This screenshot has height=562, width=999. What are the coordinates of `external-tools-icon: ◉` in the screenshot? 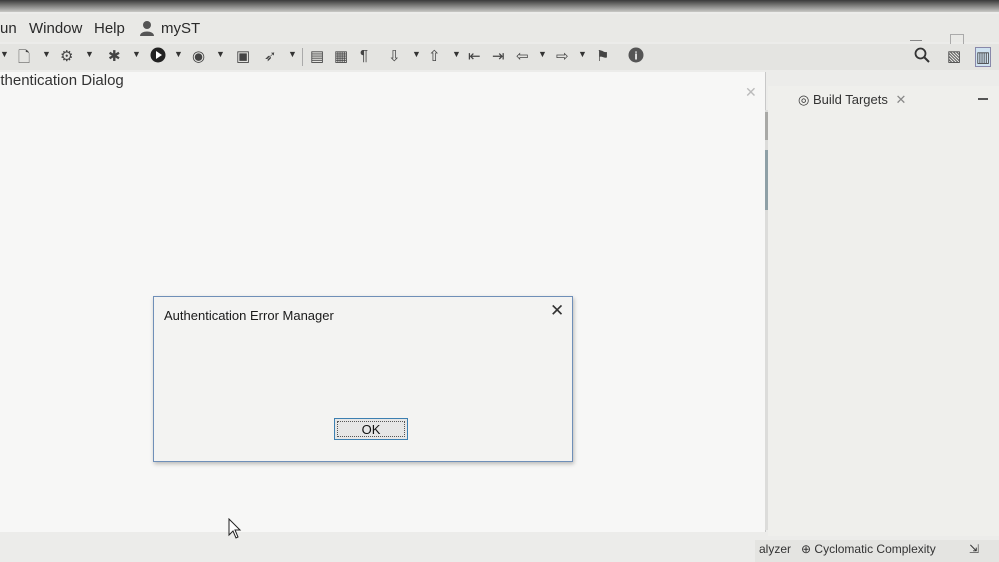 It's located at (198, 56).